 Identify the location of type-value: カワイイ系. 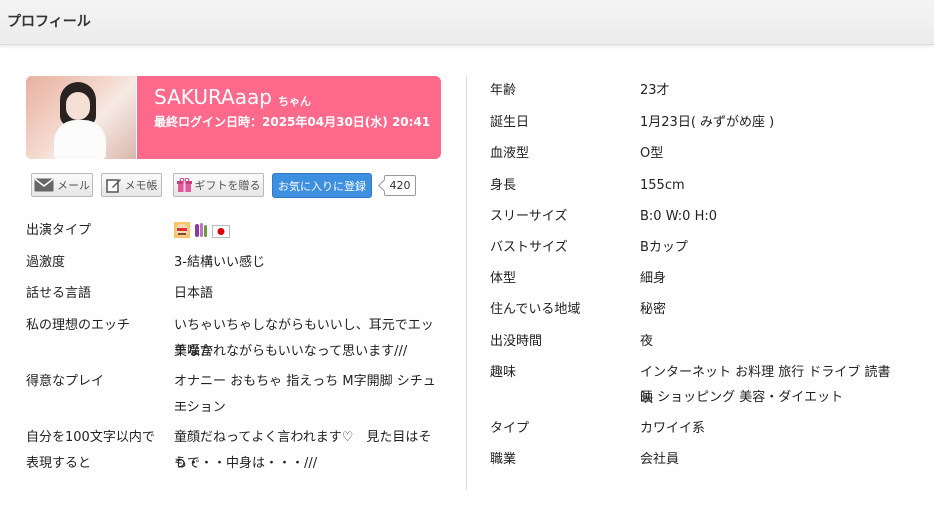
(673, 428).